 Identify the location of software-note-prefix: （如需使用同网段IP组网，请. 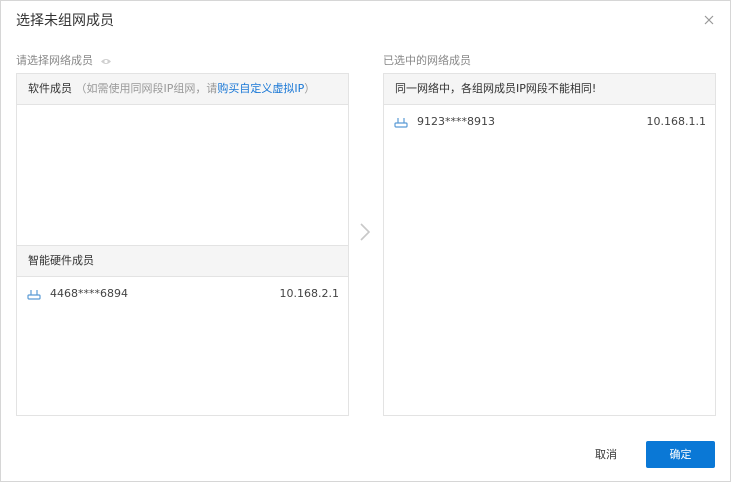
(146, 88).